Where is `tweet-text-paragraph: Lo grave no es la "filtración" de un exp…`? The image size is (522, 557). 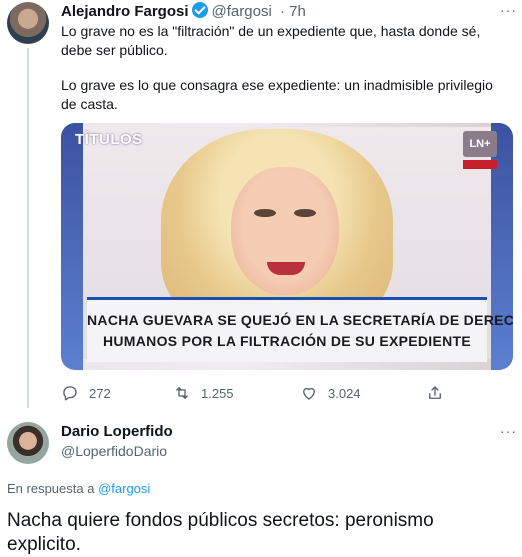 tweet-text-paragraph: Lo grave no es la "filtración" de un exp… is located at coordinates (271, 40).